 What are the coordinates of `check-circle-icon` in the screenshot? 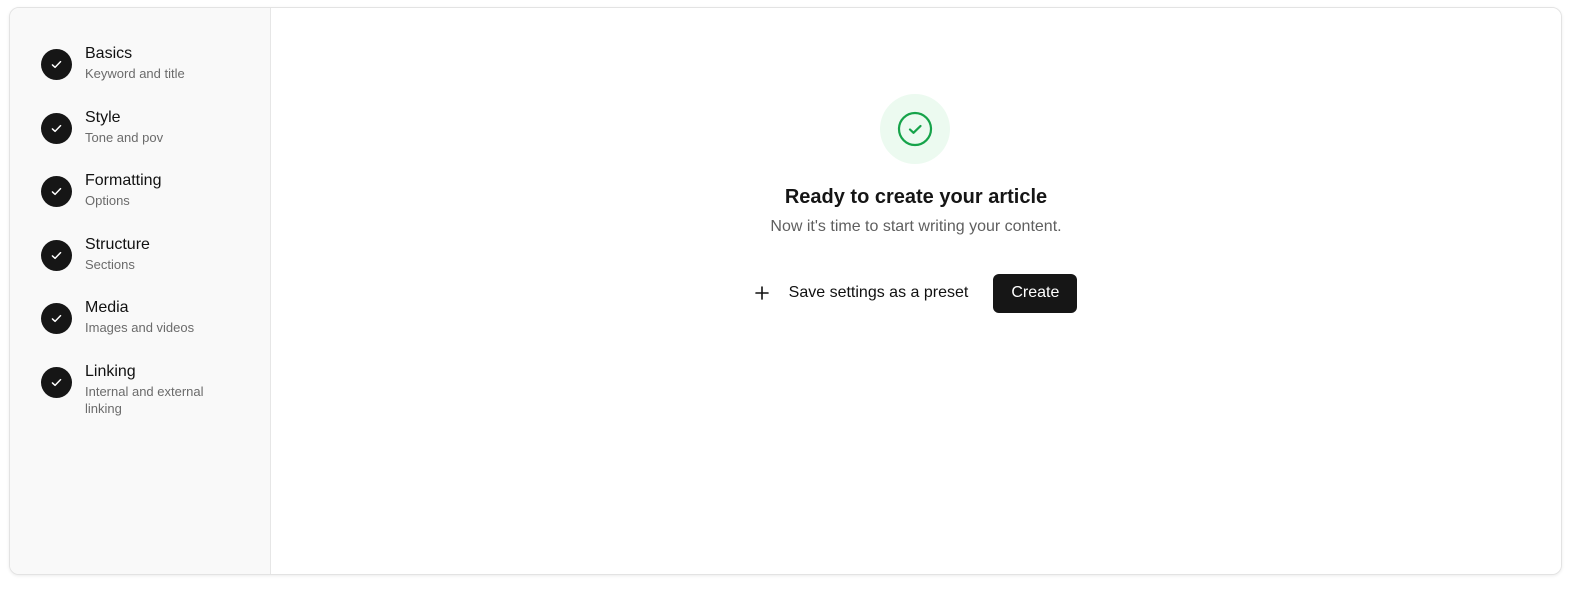 It's located at (915, 129).